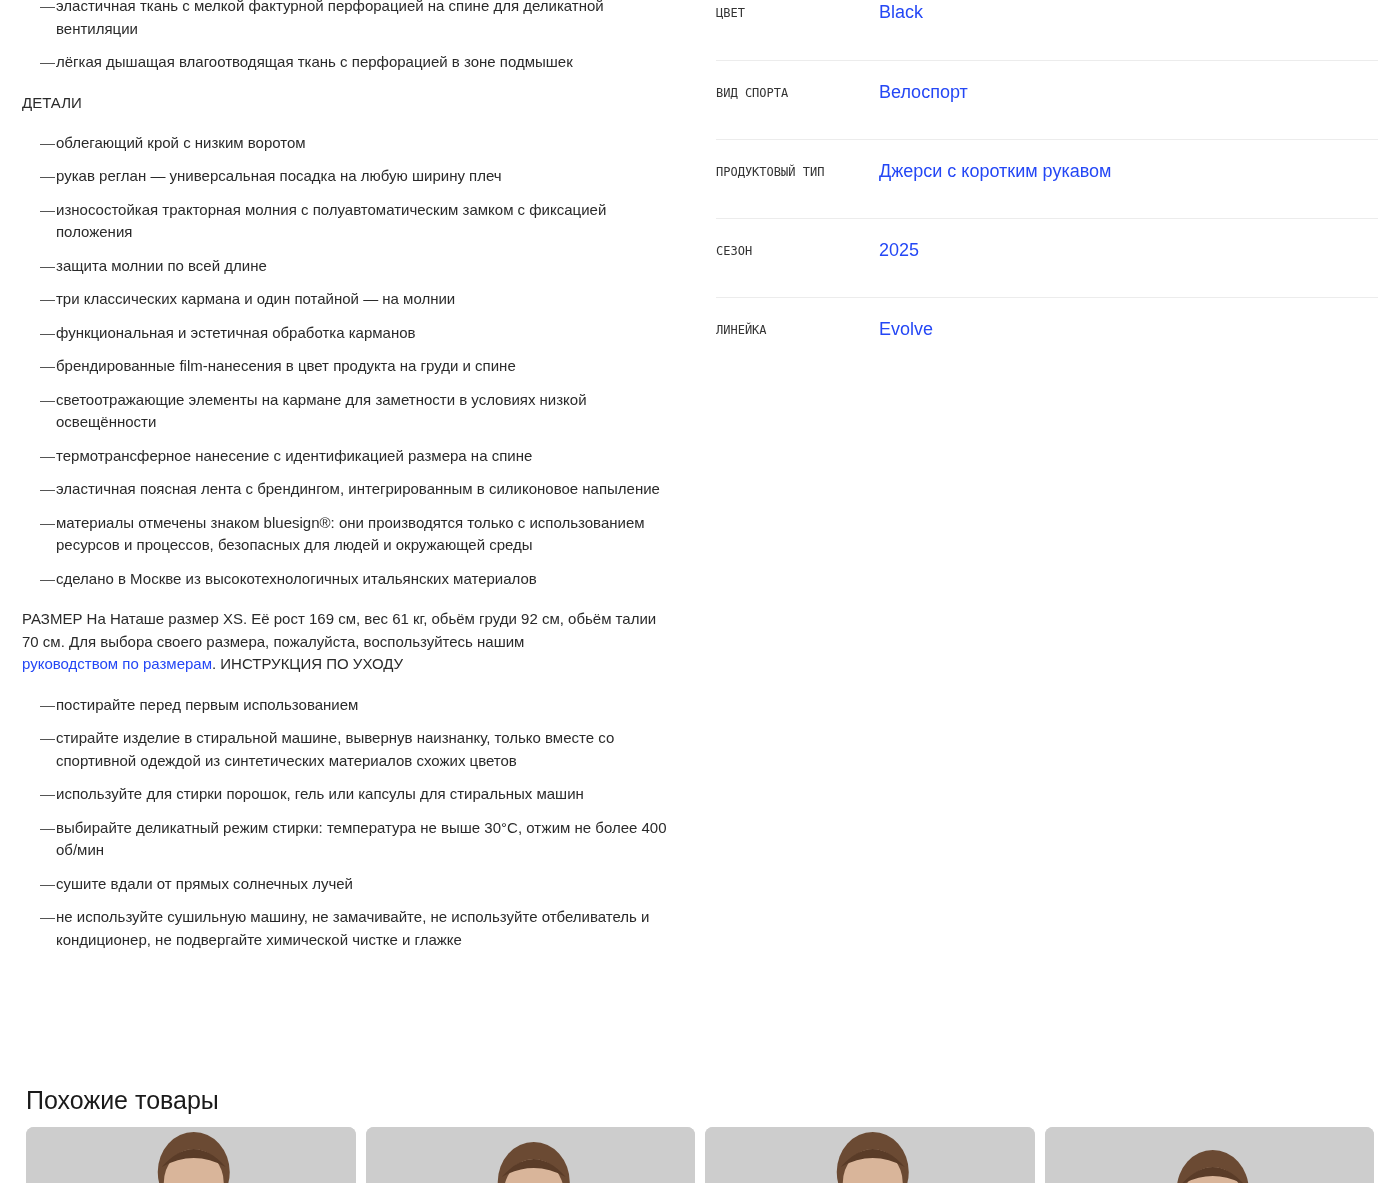 The height and width of the screenshot is (1183, 1400). What do you see at coordinates (731, 12) in the screenshot?
I see `attribute-label: ЦВЕТ` at bounding box center [731, 12].